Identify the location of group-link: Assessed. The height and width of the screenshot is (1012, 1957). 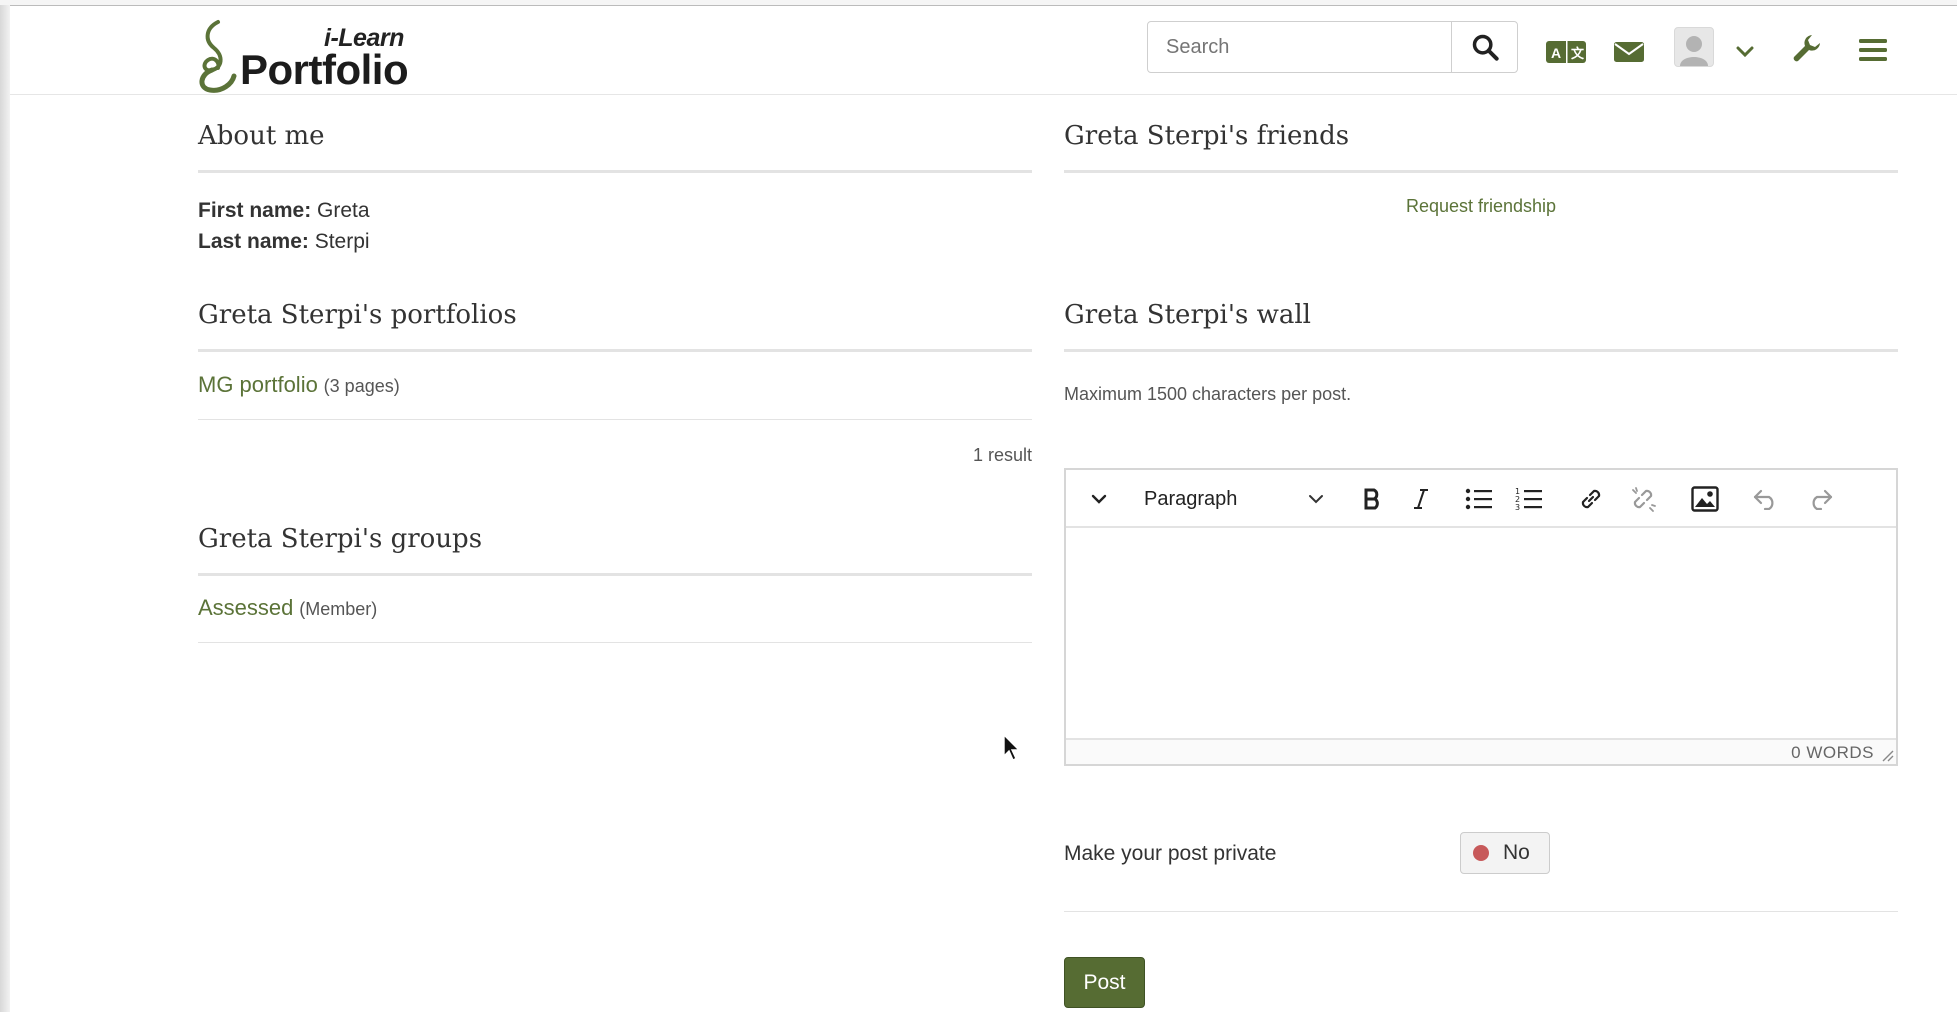
(245, 607).